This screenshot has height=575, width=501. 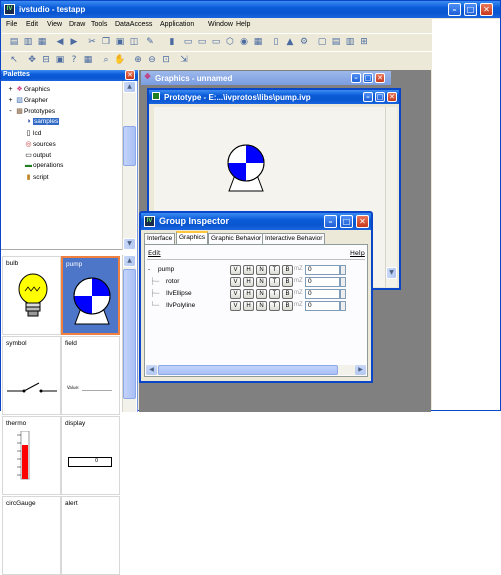 I want to click on cells-scrollbar: ▲, so click(x=129, y=333).